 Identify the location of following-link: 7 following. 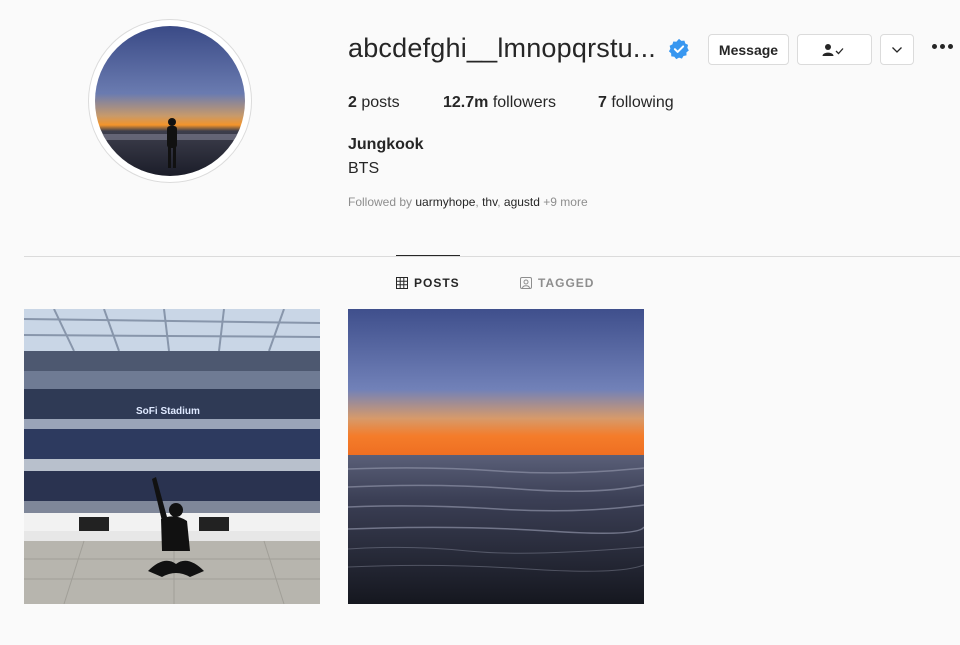
(636, 103).